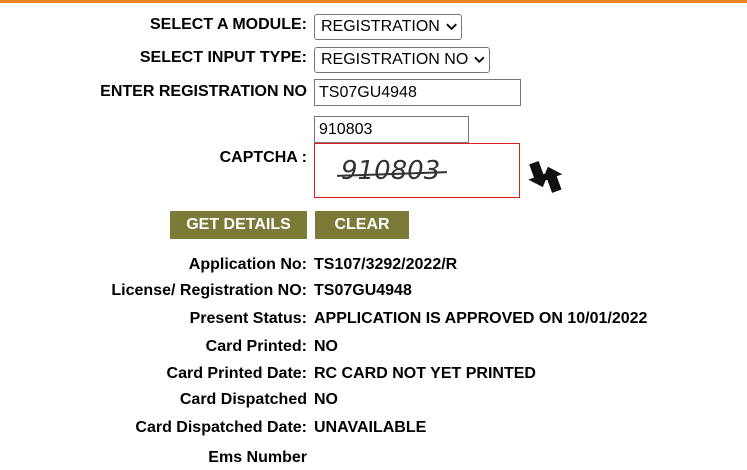  What do you see at coordinates (326, 346) in the screenshot?
I see `card-printed-value: NO` at bounding box center [326, 346].